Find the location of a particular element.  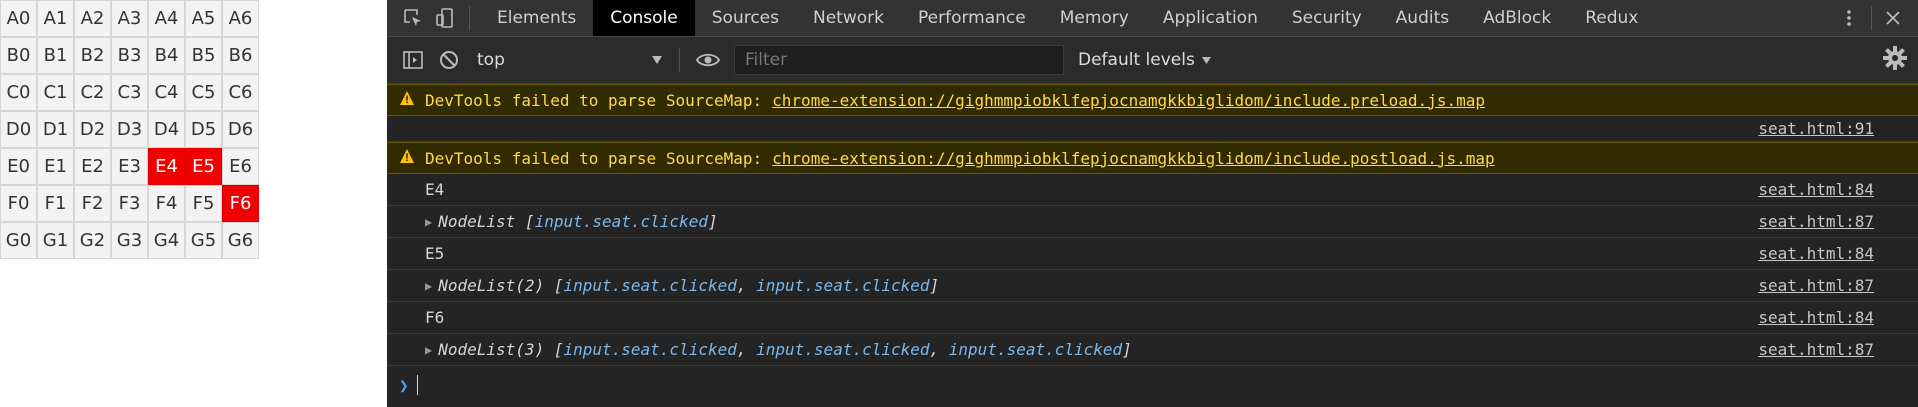

seat-c2: C2 is located at coordinates (92, 92).